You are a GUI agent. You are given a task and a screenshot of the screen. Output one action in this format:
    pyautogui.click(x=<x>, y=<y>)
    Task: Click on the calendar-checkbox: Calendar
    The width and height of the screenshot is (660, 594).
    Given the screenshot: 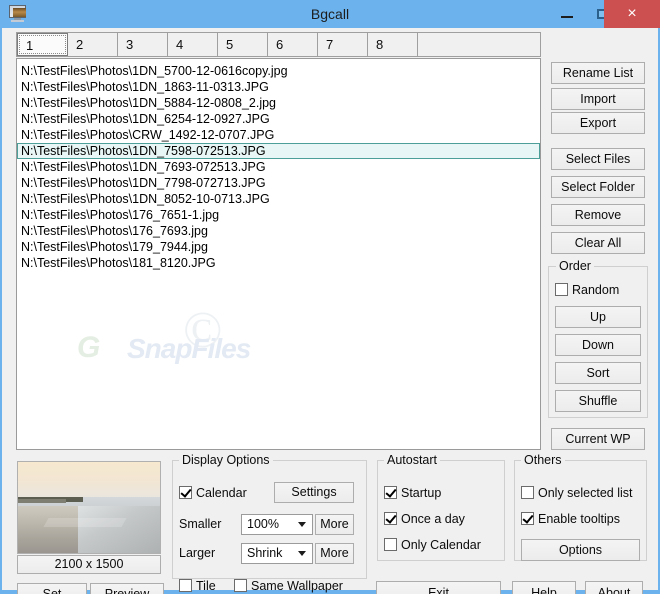 What is the action you would take?
    pyautogui.click(x=213, y=493)
    